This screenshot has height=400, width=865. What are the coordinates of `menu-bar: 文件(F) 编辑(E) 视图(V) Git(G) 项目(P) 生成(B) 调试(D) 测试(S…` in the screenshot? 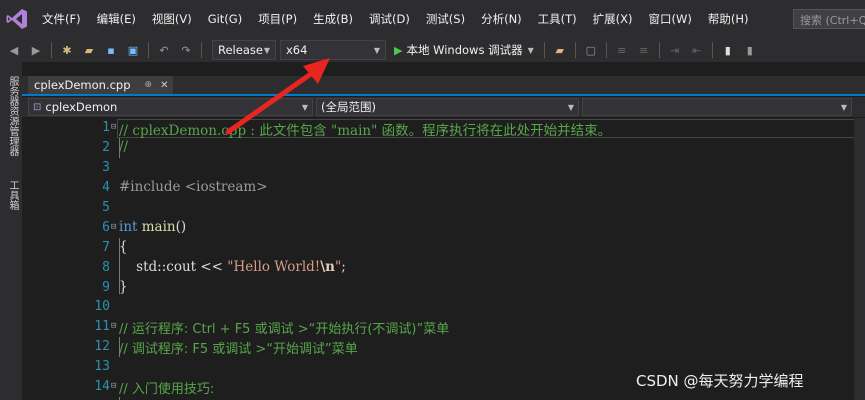 It's located at (432, 19).